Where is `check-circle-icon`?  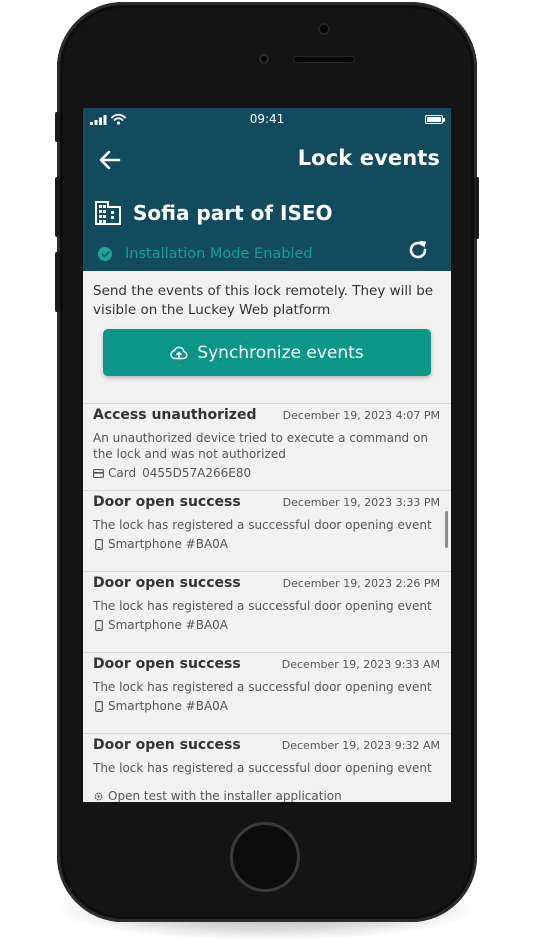 check-circle-icon is located at coordinates (105, 254).